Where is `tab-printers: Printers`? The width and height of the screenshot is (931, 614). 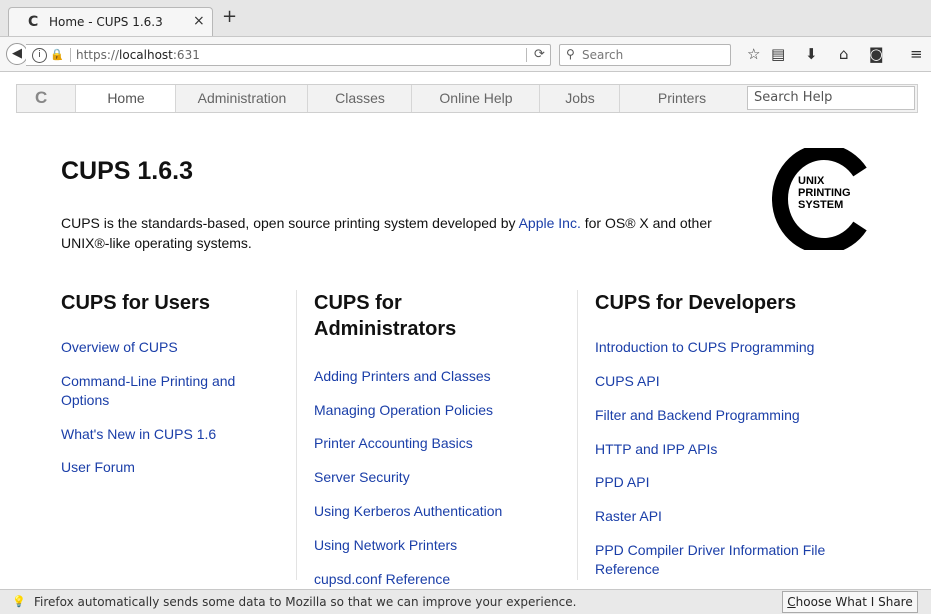 tab-printers: Printers is located at coordinates (681, 98).